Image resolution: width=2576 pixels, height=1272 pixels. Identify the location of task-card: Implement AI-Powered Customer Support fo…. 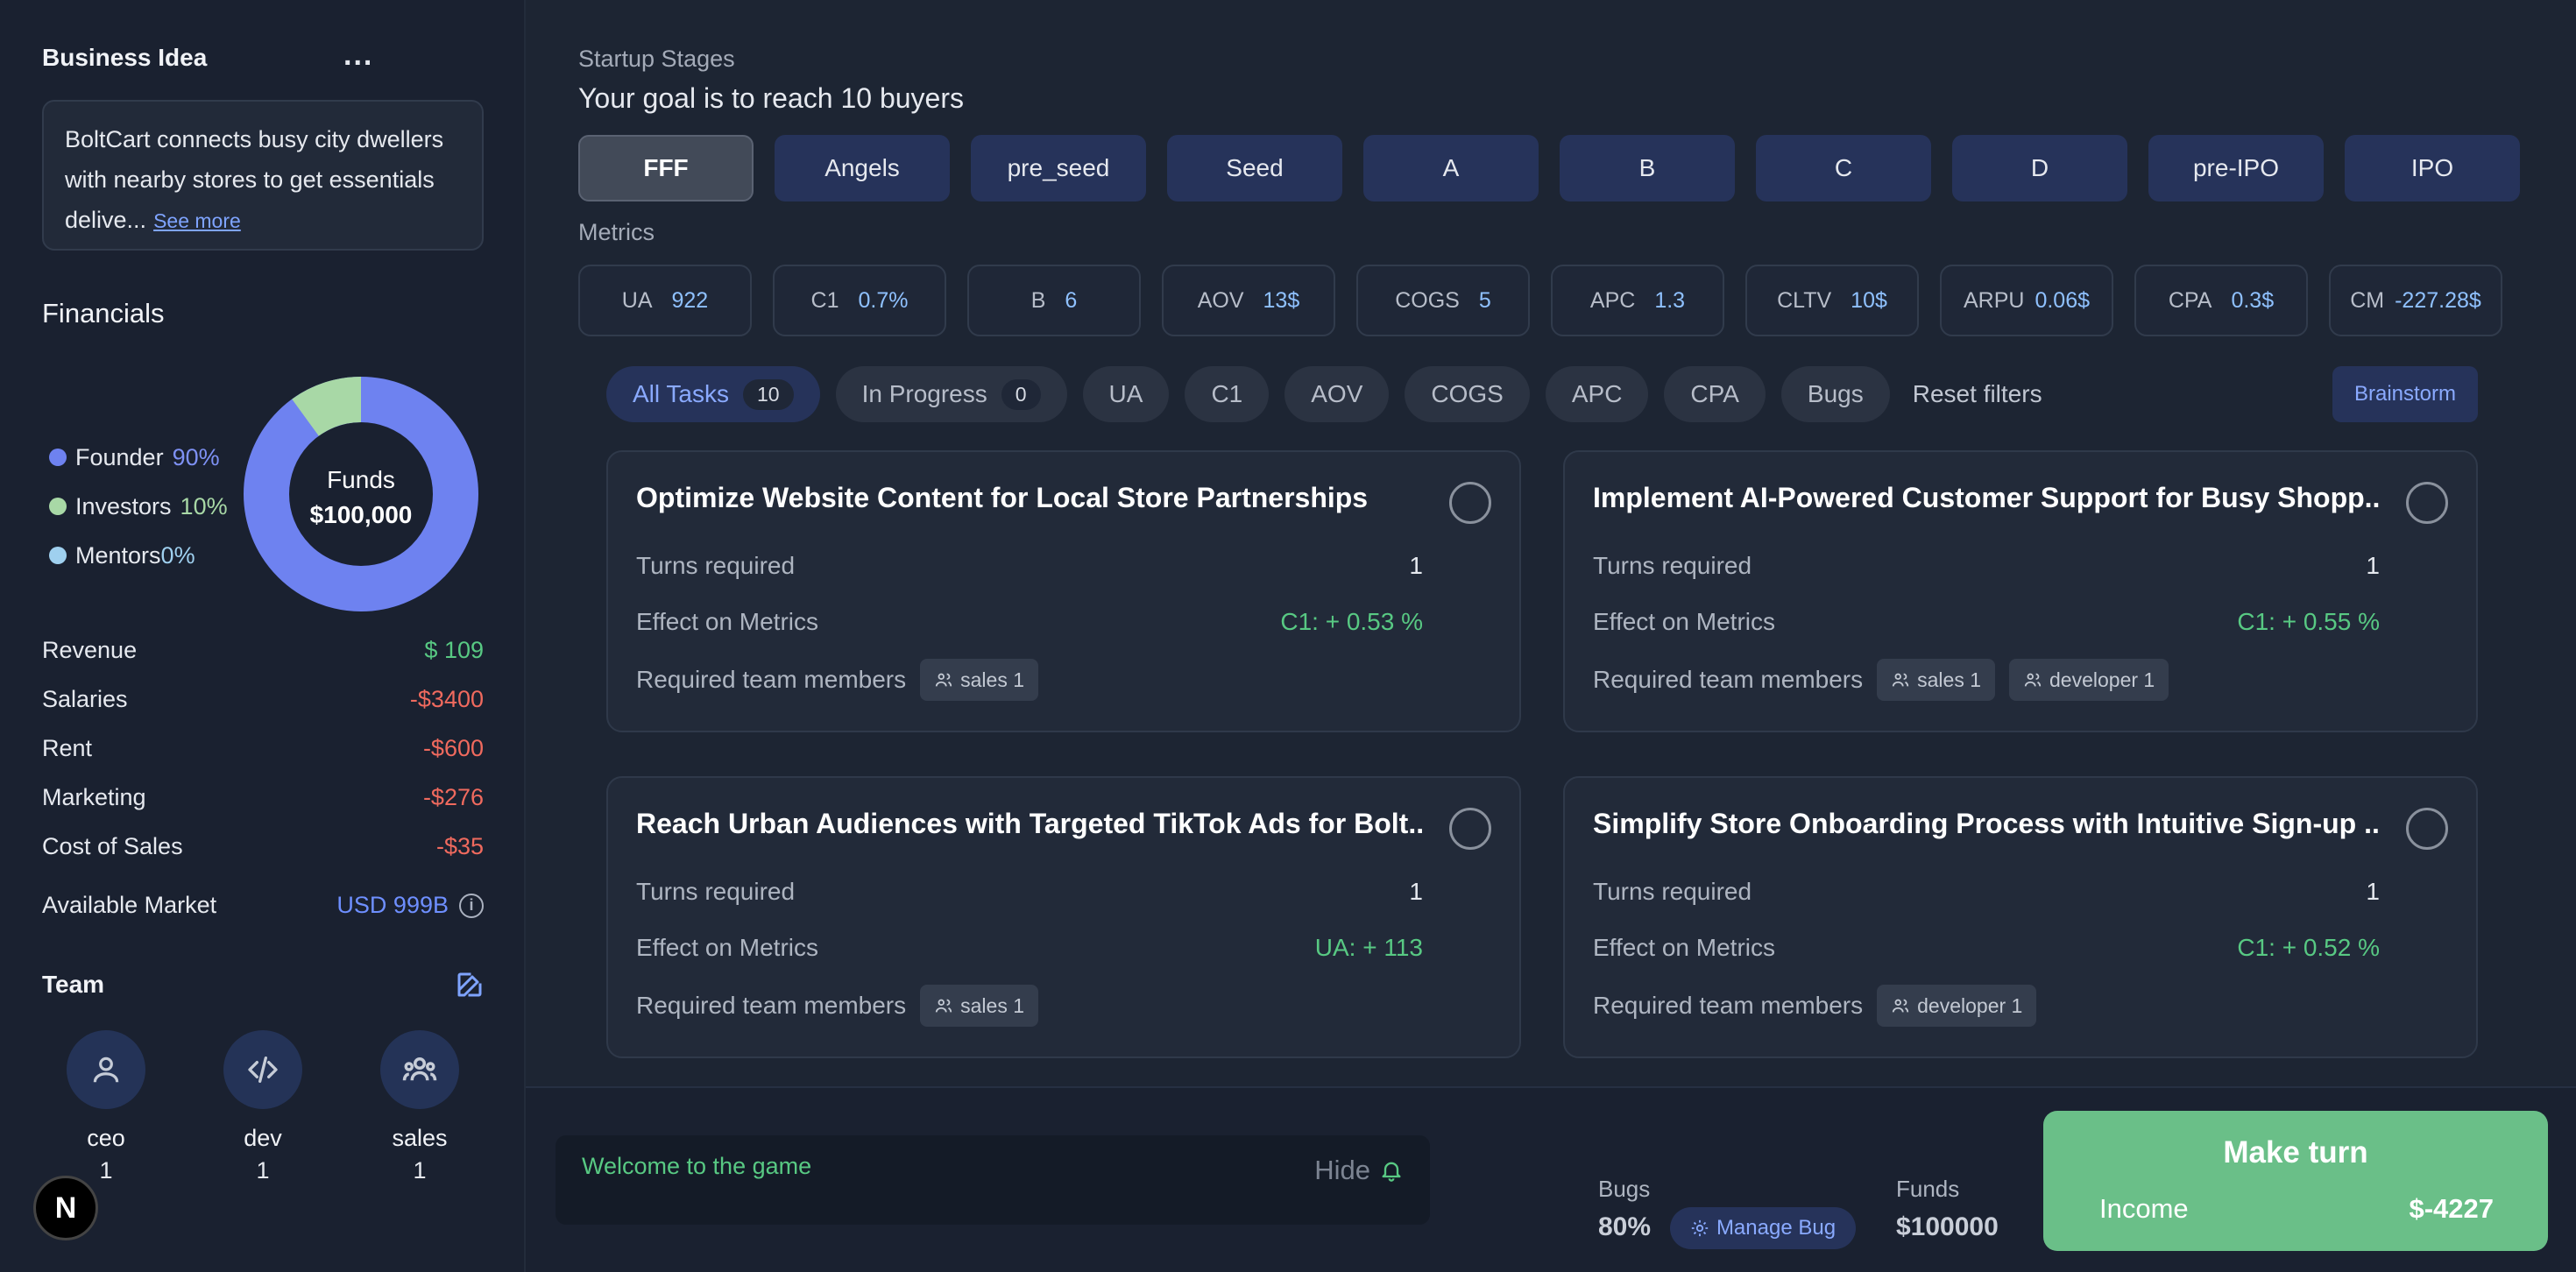
(2020, 591).